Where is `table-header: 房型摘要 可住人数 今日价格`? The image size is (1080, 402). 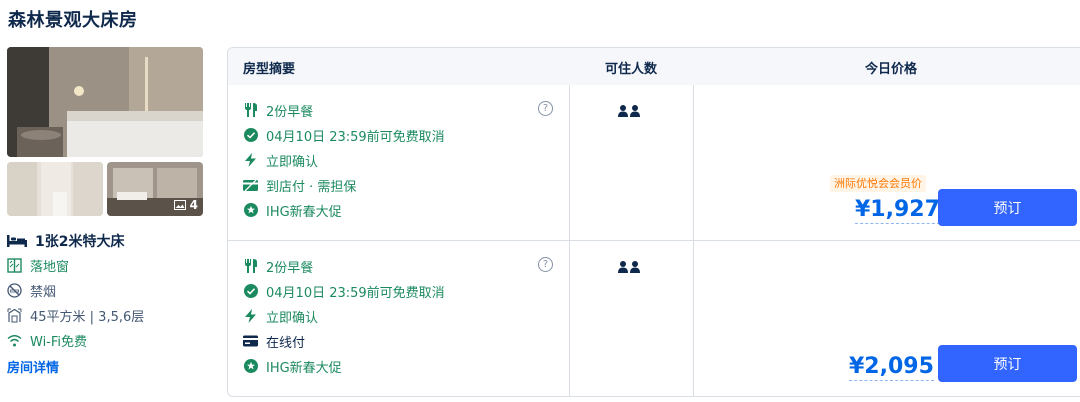 table-header: 房型摘要 可住人数 今日价格 is located at coordinates (654, 66).